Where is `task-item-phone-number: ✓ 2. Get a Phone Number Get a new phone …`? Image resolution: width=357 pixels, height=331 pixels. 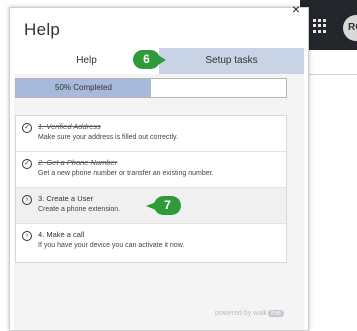
task-item-phone-number: ✓ 2. Get a Phone Number Get a new phone … is located at coordinates (151, 170).